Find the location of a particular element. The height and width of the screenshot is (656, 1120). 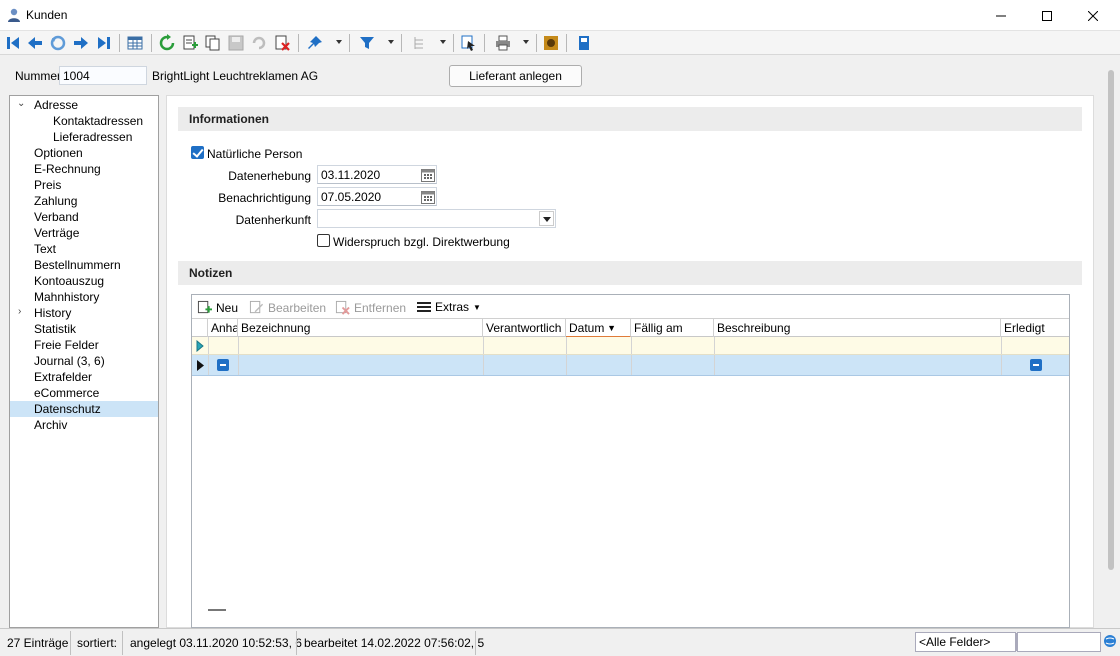

close-icon is located at coordinates (1093, 15).